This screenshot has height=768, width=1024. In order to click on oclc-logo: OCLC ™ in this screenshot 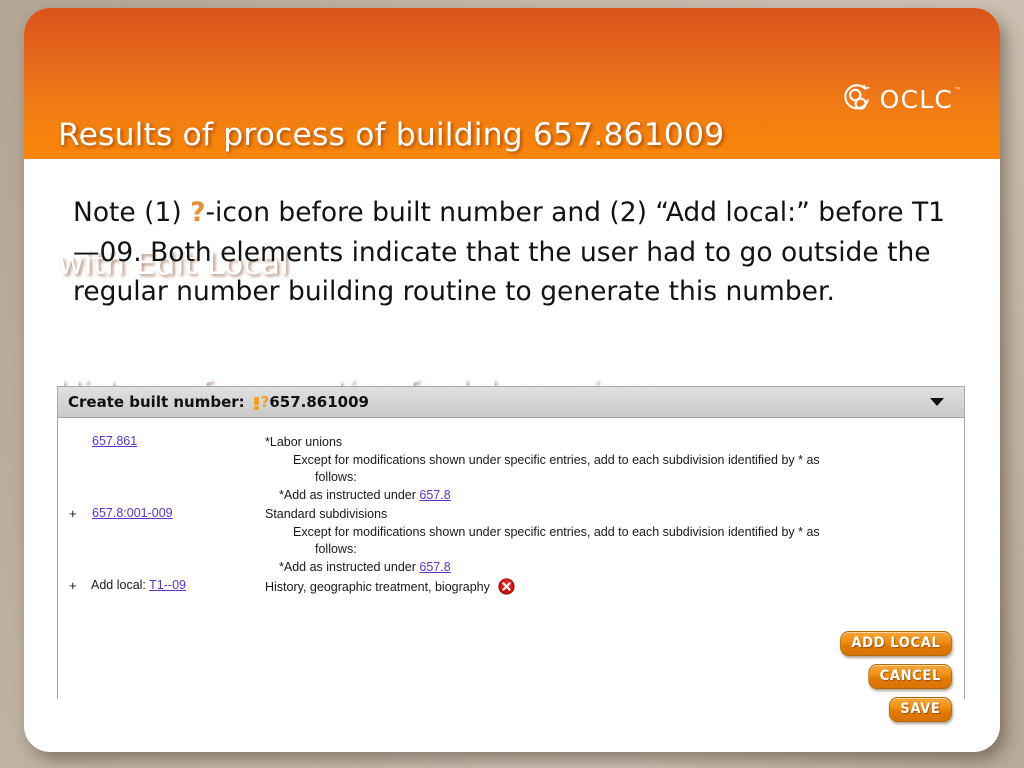, I will do `click(901, 99)`.